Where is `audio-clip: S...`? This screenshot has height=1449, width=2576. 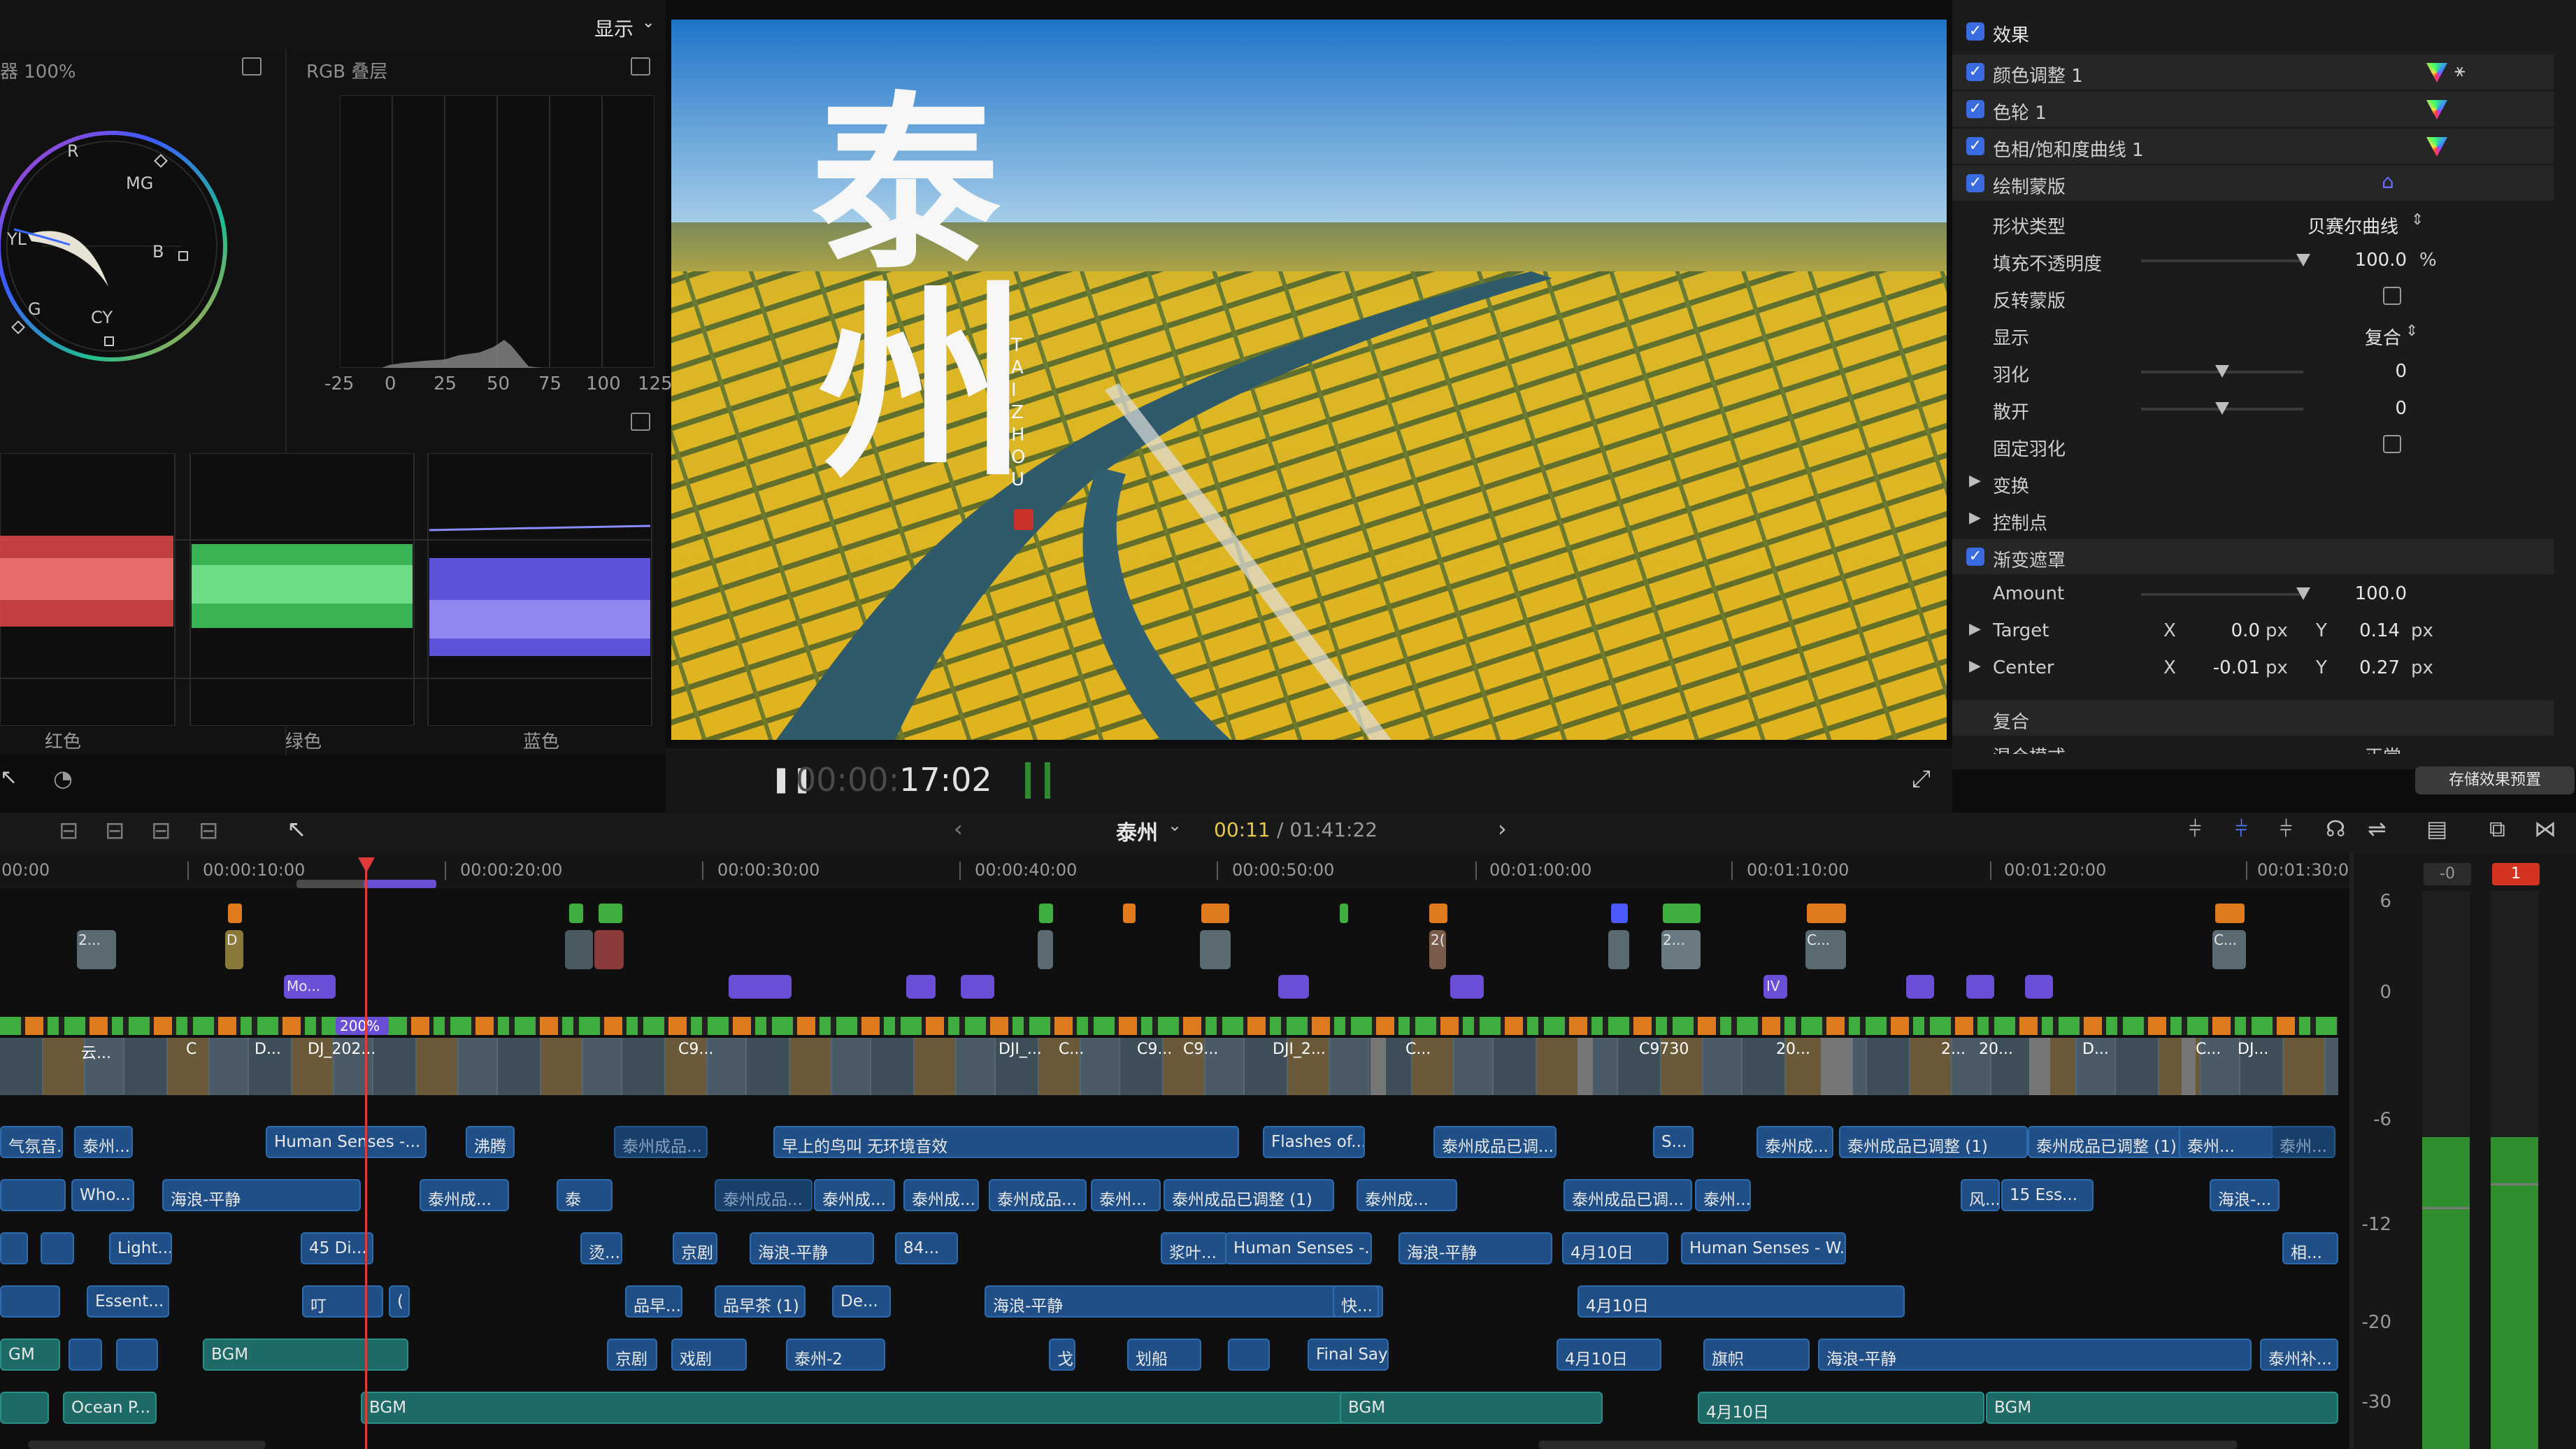 audio-clip: S... is located at coordinates (1673, 1142).